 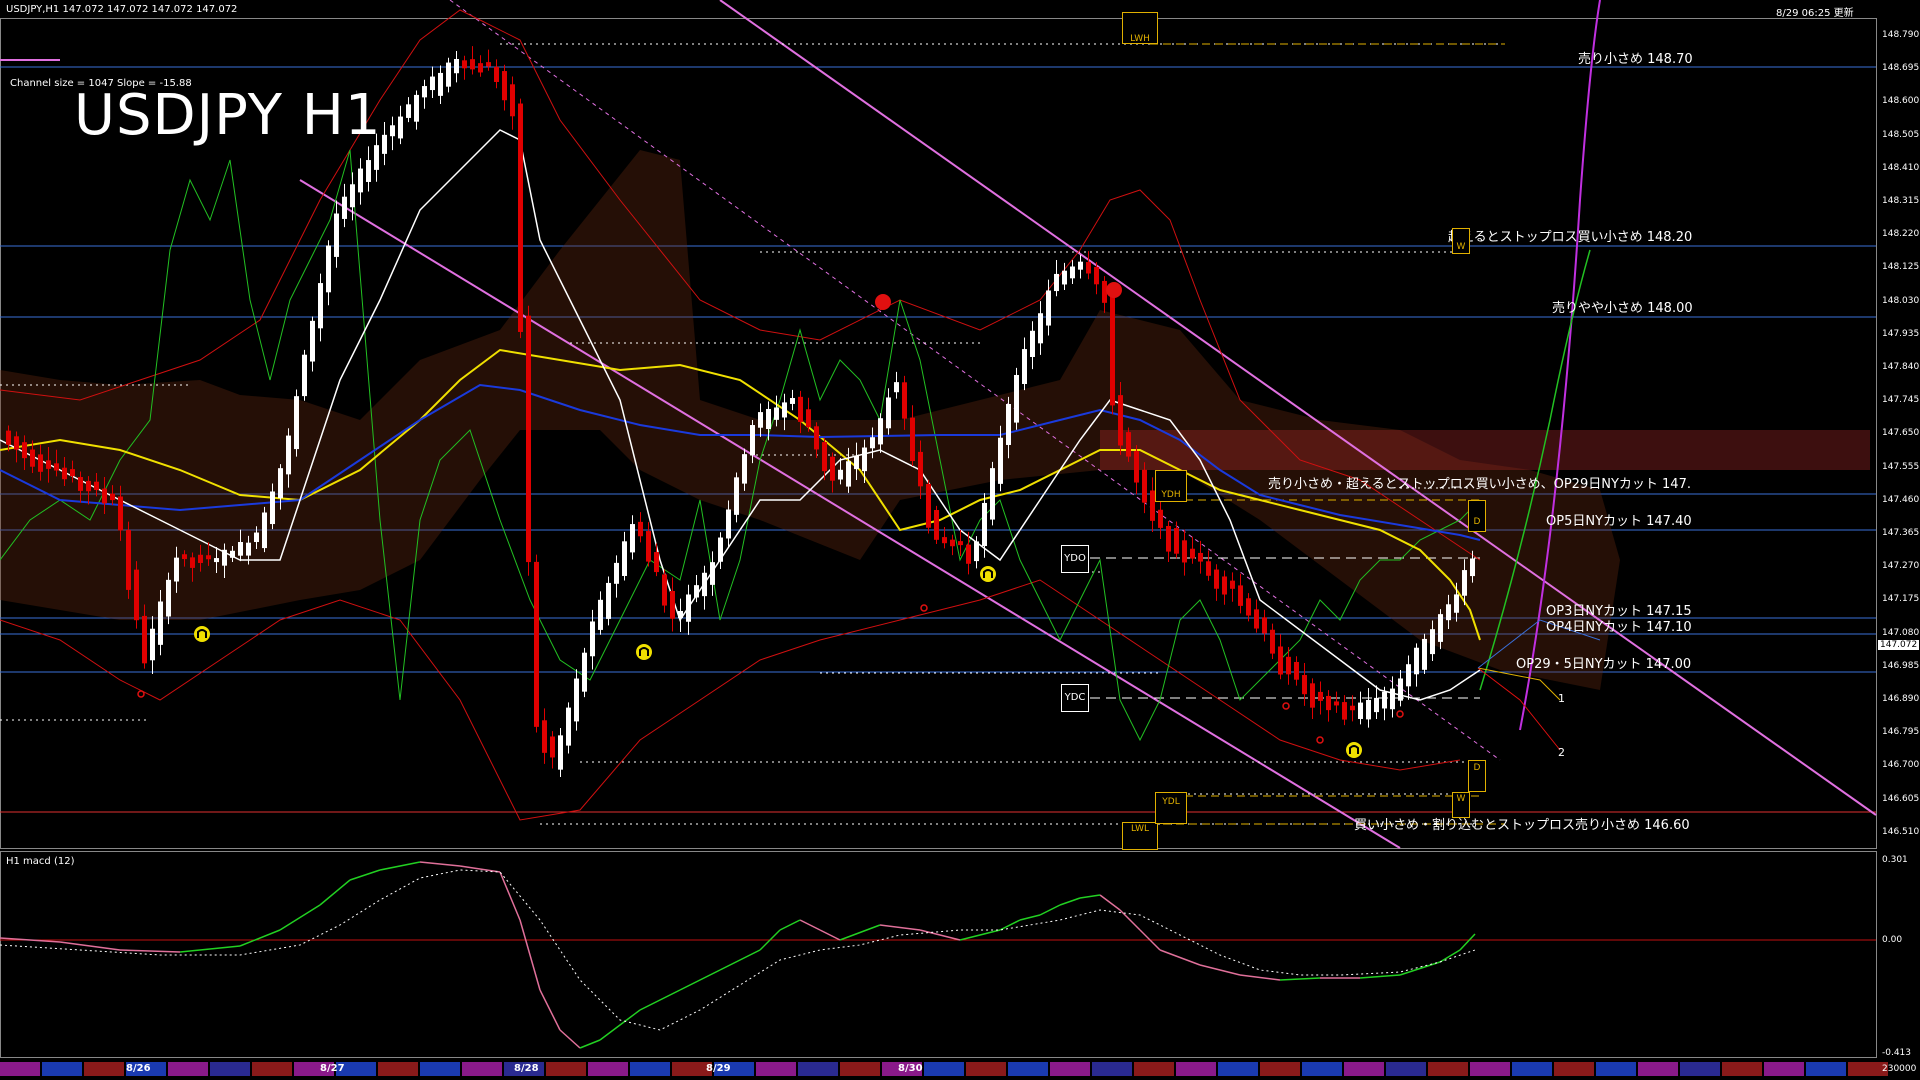 I want to click on price-tick: 146.890, so click(x=1901, y=699).